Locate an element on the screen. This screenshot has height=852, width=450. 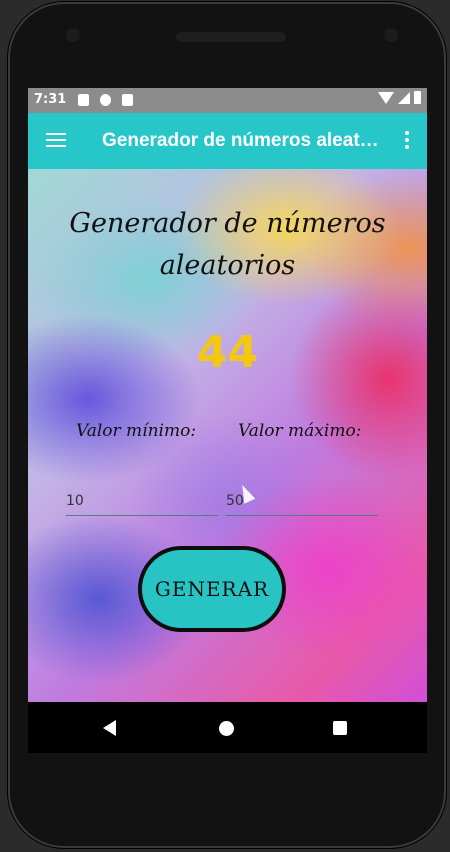
battery-icon is located at coordinates (417, 97).